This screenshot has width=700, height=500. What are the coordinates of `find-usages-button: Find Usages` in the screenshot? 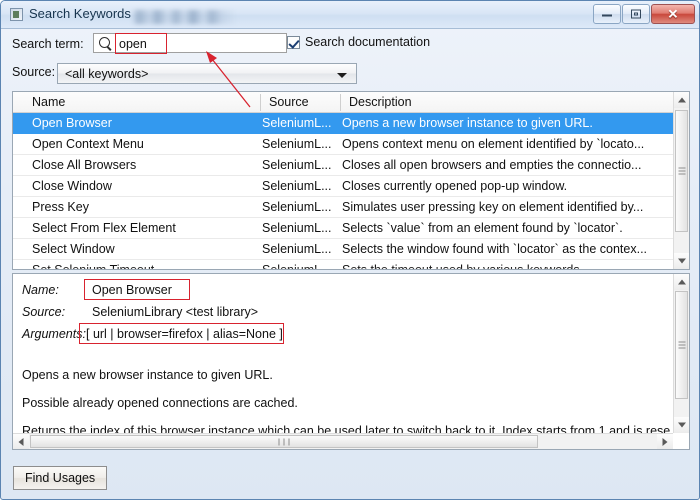 It's located at (60, 478).